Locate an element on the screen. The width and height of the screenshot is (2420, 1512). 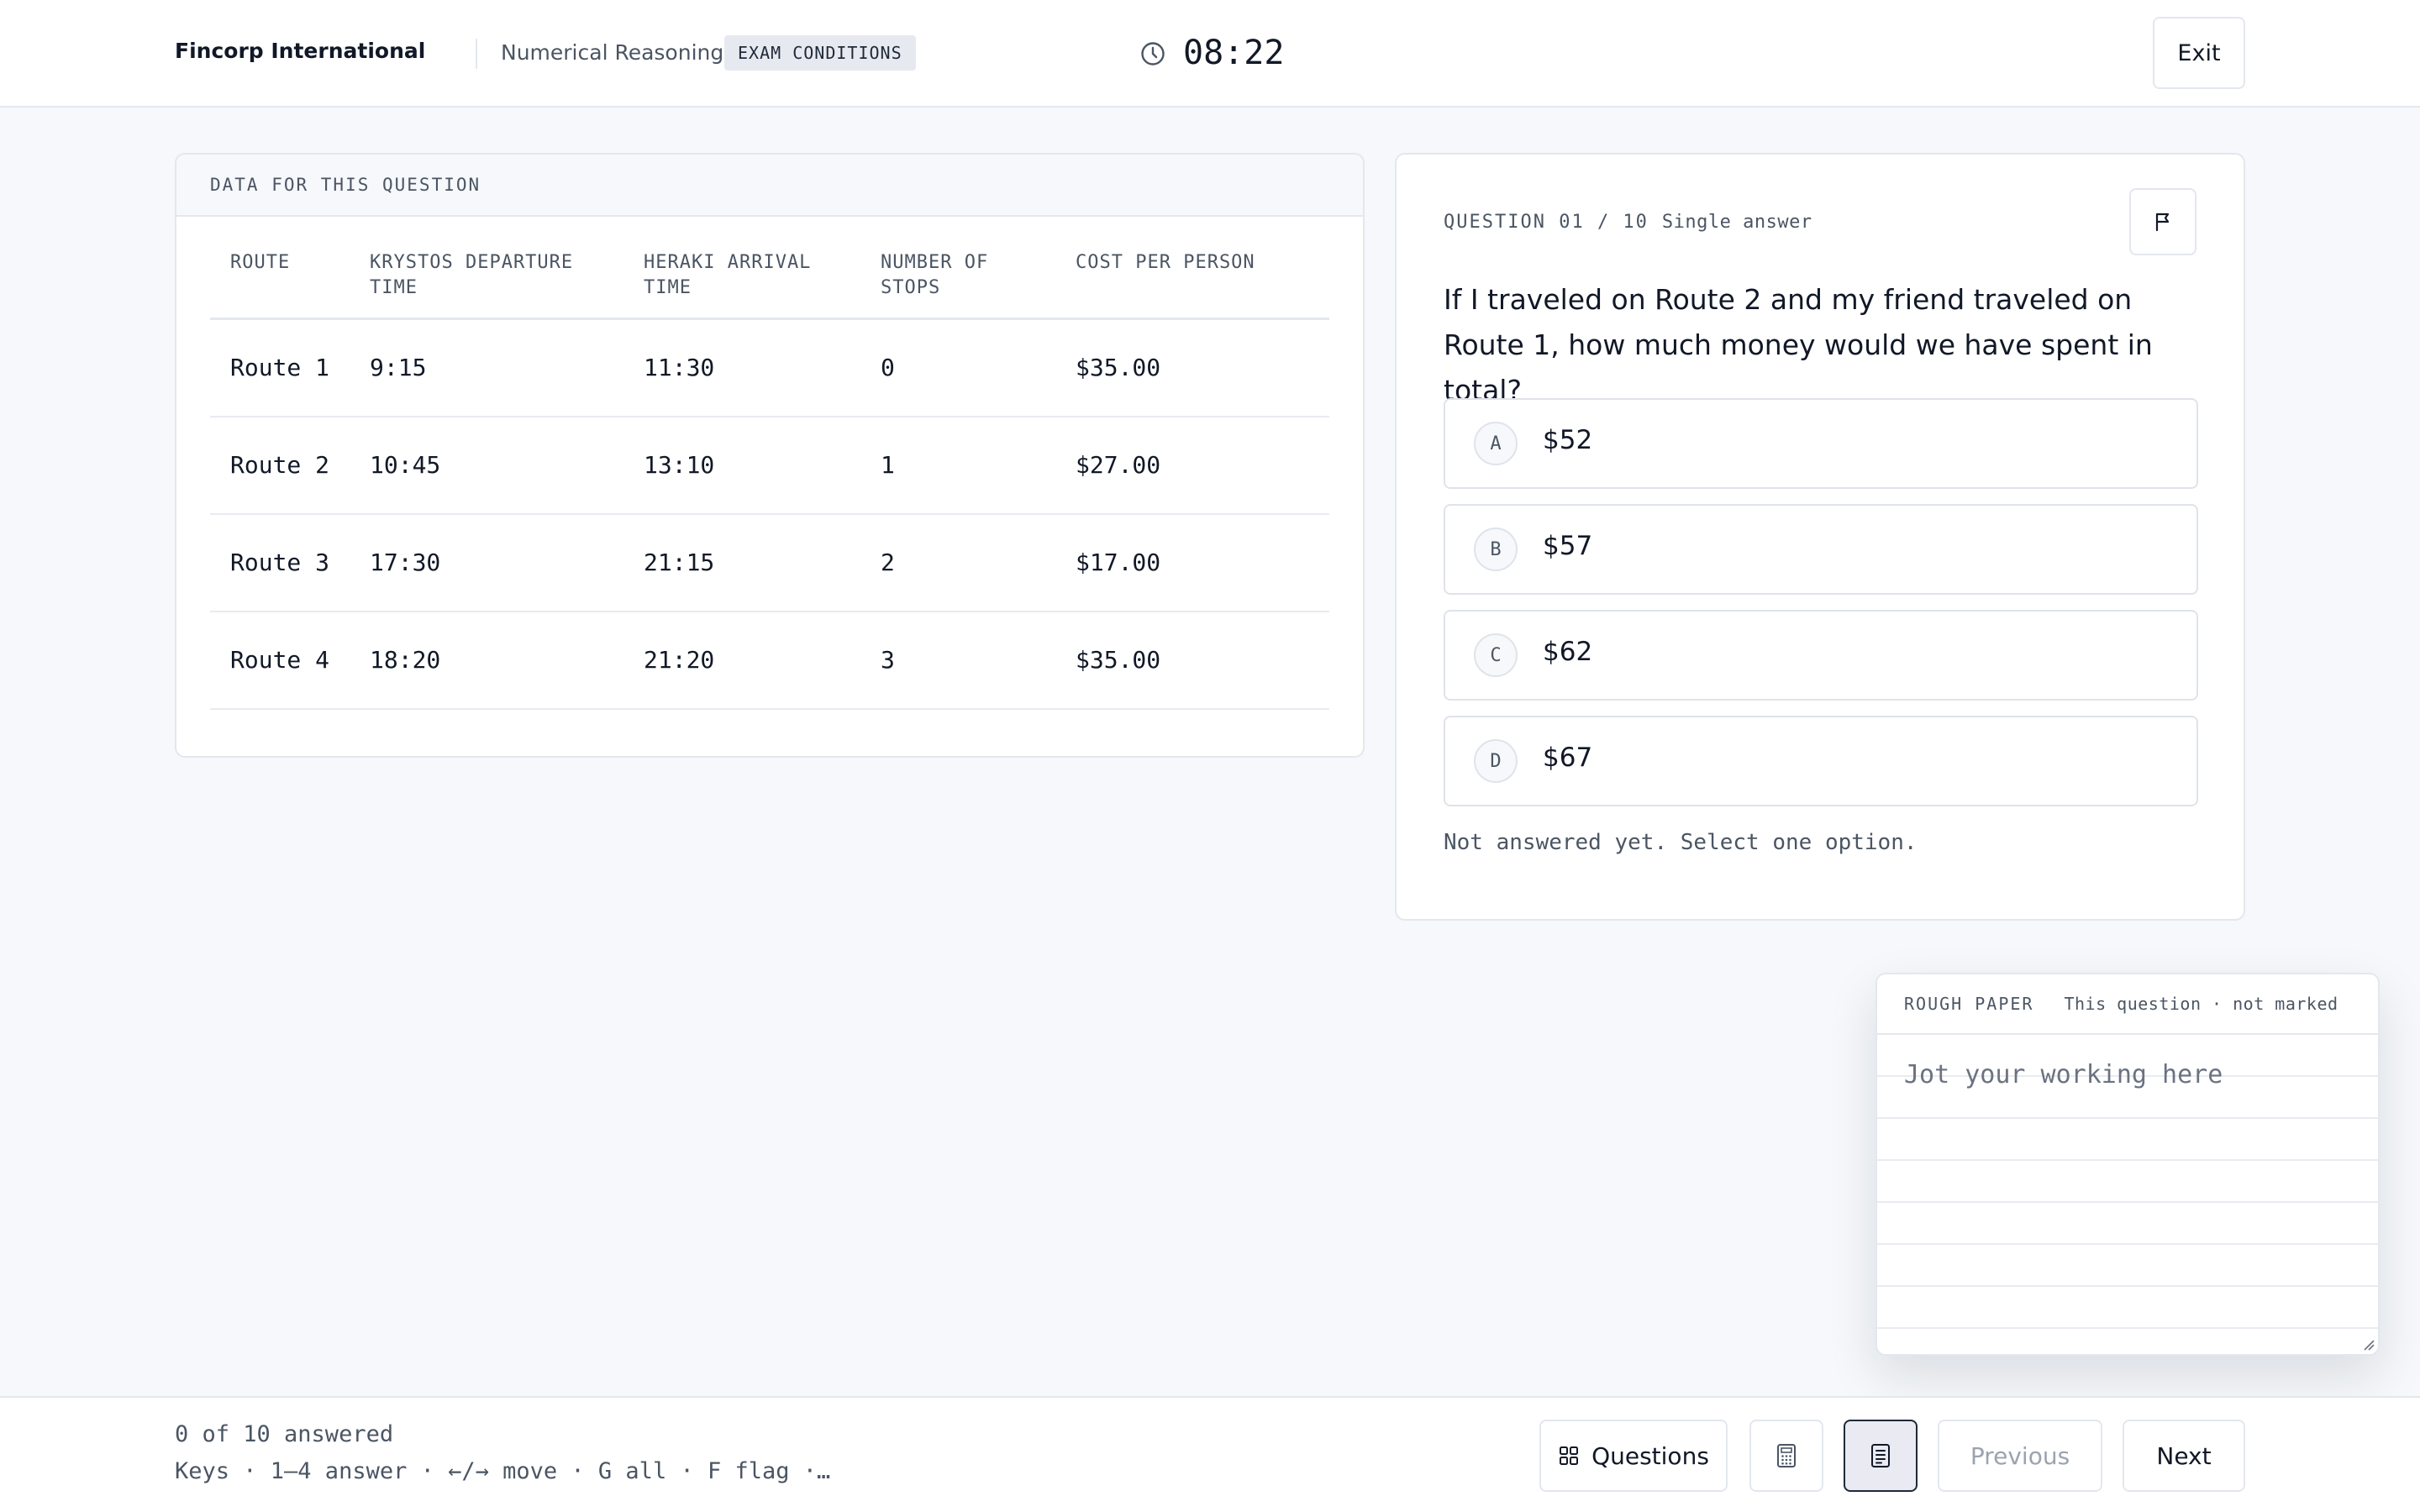
rough-paper-header: ROUGH PAPER This question · not marked is located at coordinates (2127, 1004).